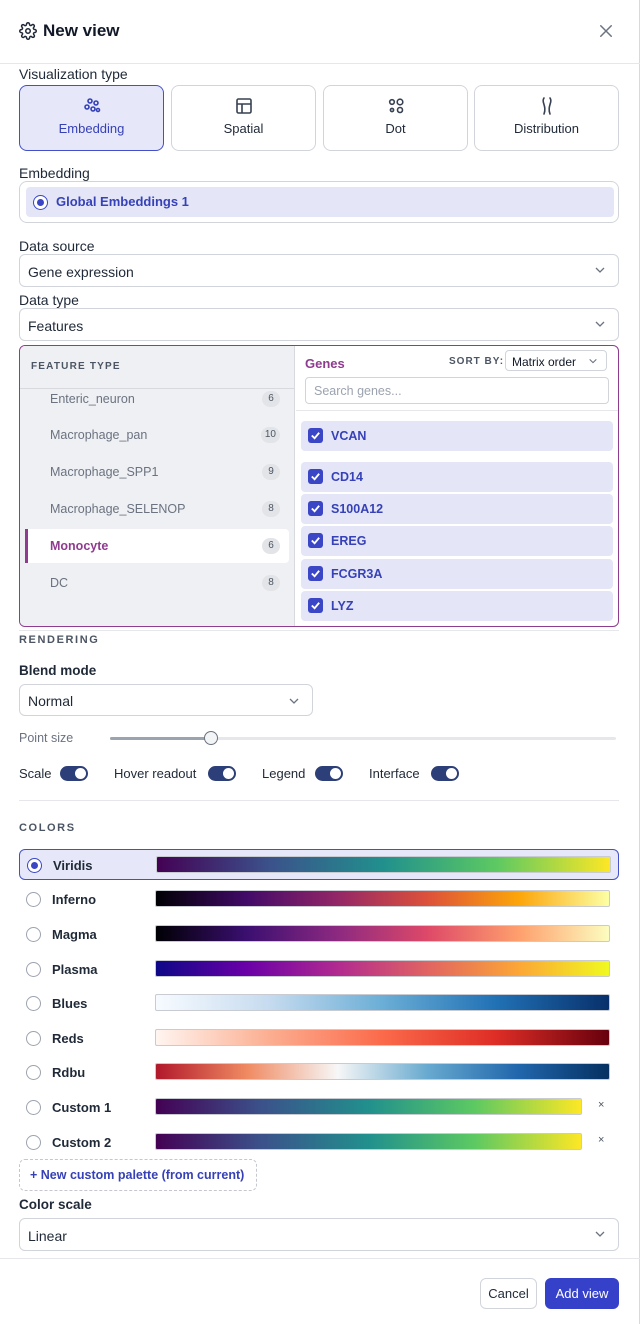  I want to click on data-source-select: Gene expression, so click(319, 270).